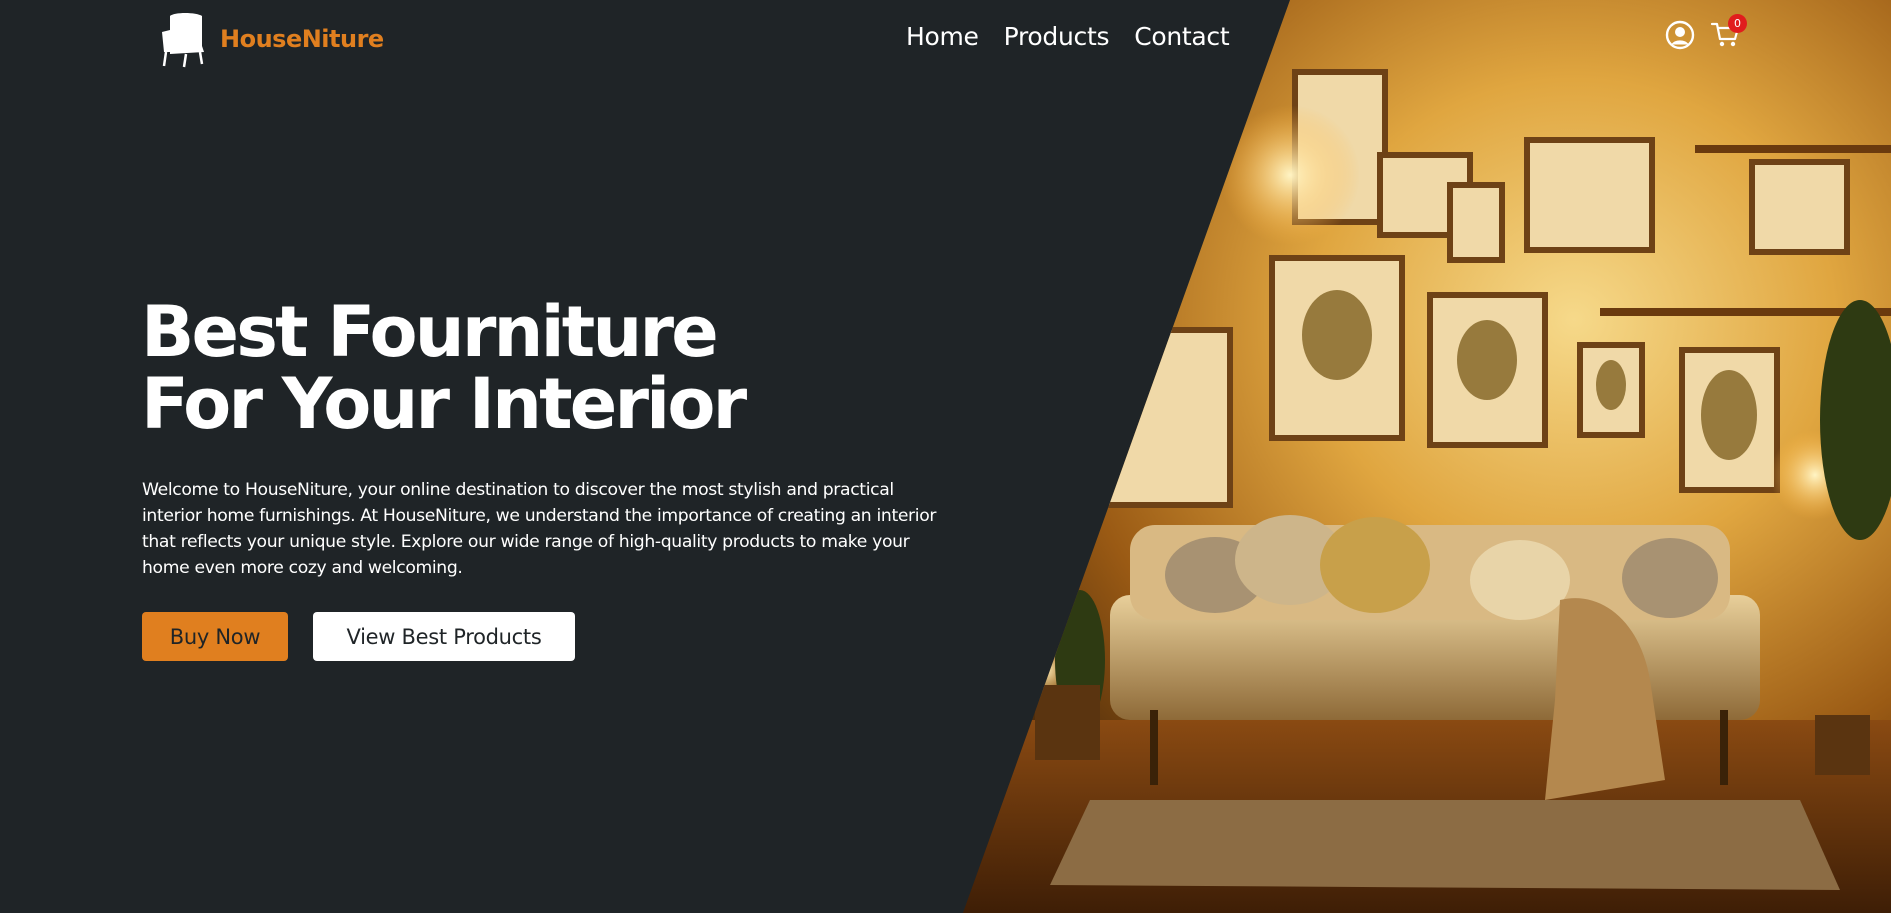  What do you see at coordinates (1680, 35) in the screenshot?
I see `user-circle-icon` at bounding box center [1680, 35].